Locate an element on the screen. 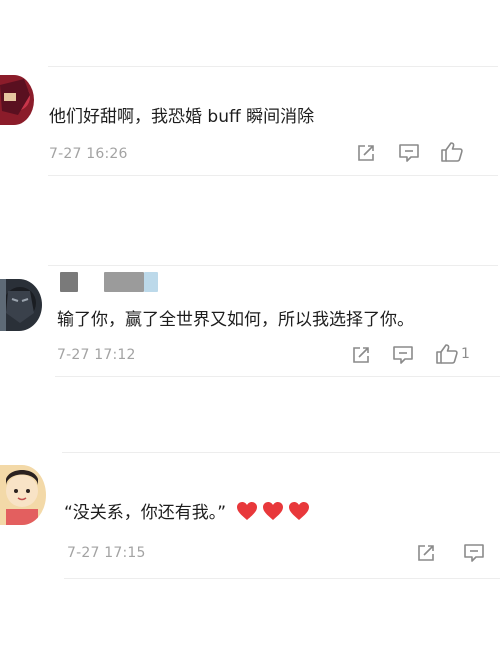 This screenshot has height=664, width=500. comment-text: “没关系，你还有我。” is located at coordinates (187, 512).